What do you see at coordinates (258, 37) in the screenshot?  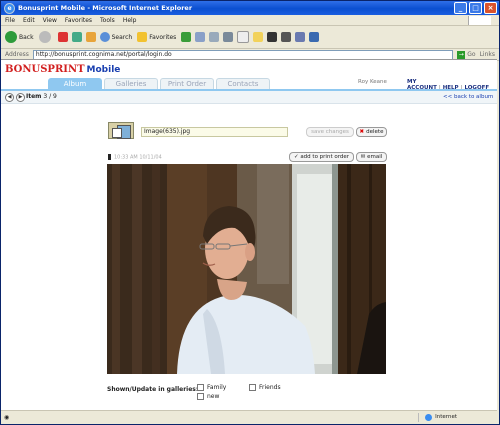 I see `folder-icon` at bounding box center [258, 37].